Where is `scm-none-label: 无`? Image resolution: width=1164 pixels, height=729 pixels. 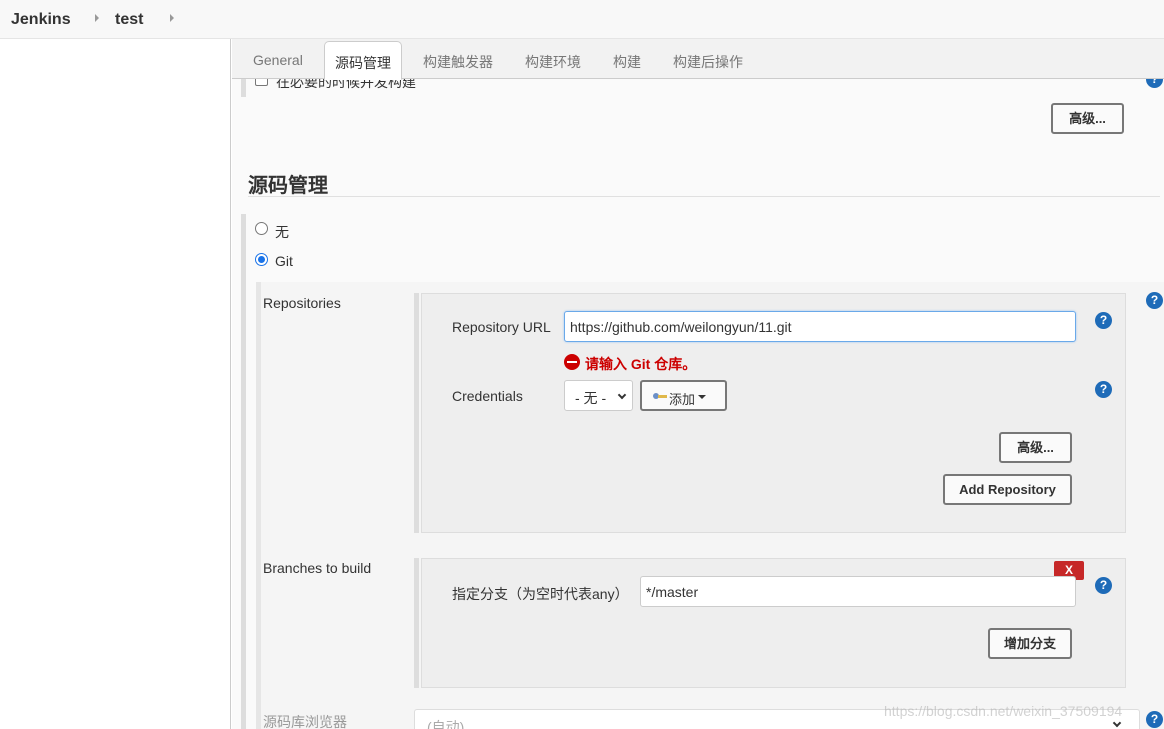 scm-none-label: 无 is located at coordinates (282, 232).